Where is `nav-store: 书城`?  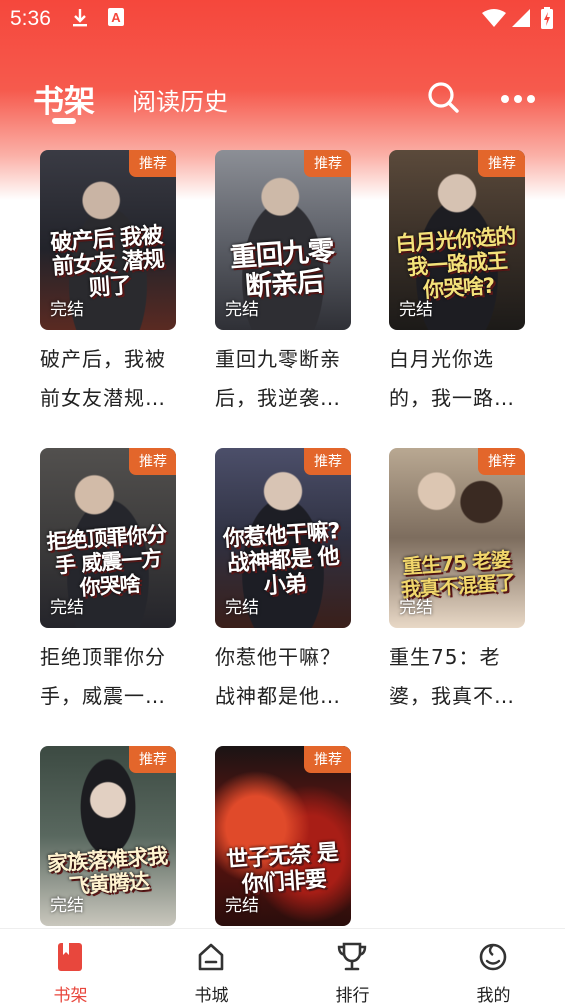
nav-store: 书城 is located at coordinates (211, 967).